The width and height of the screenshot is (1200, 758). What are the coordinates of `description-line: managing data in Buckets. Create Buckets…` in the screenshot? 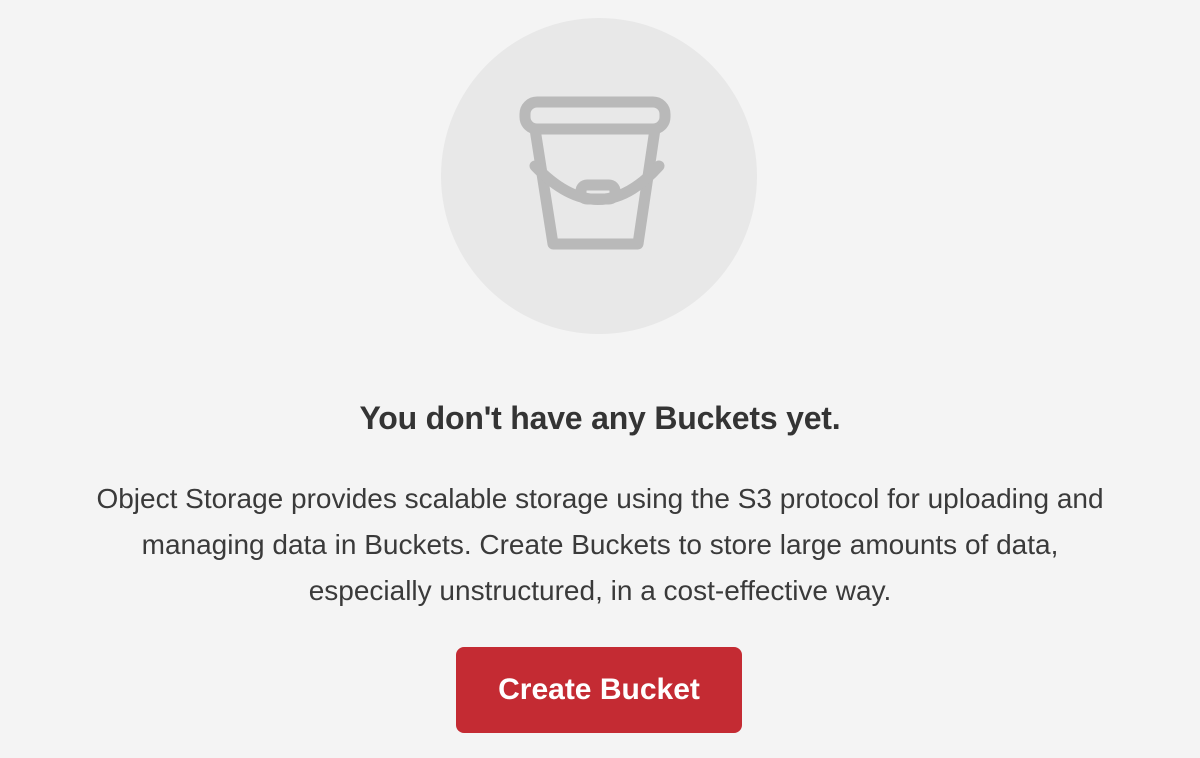 It's located at (600, 544).